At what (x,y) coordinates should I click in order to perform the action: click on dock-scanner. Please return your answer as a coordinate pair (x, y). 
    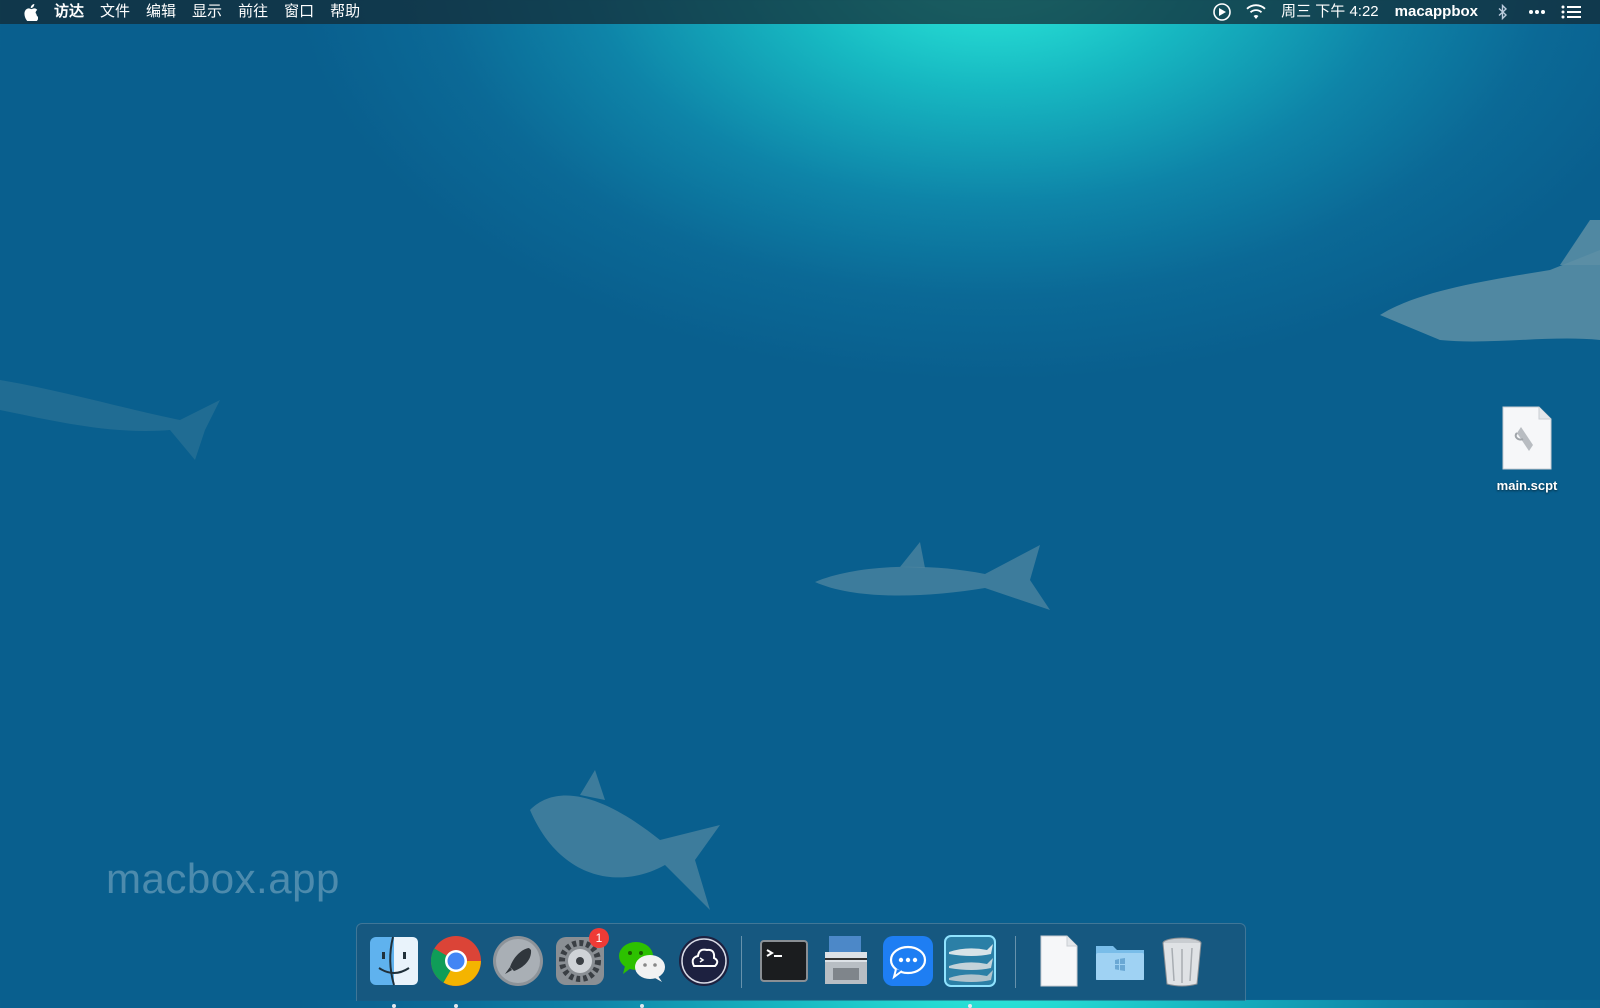
    Looking at the image, I should click on (846, 961).